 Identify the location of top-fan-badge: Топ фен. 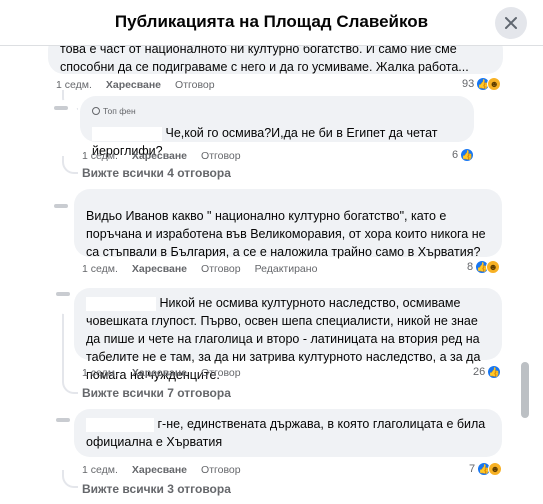
(277, 111).